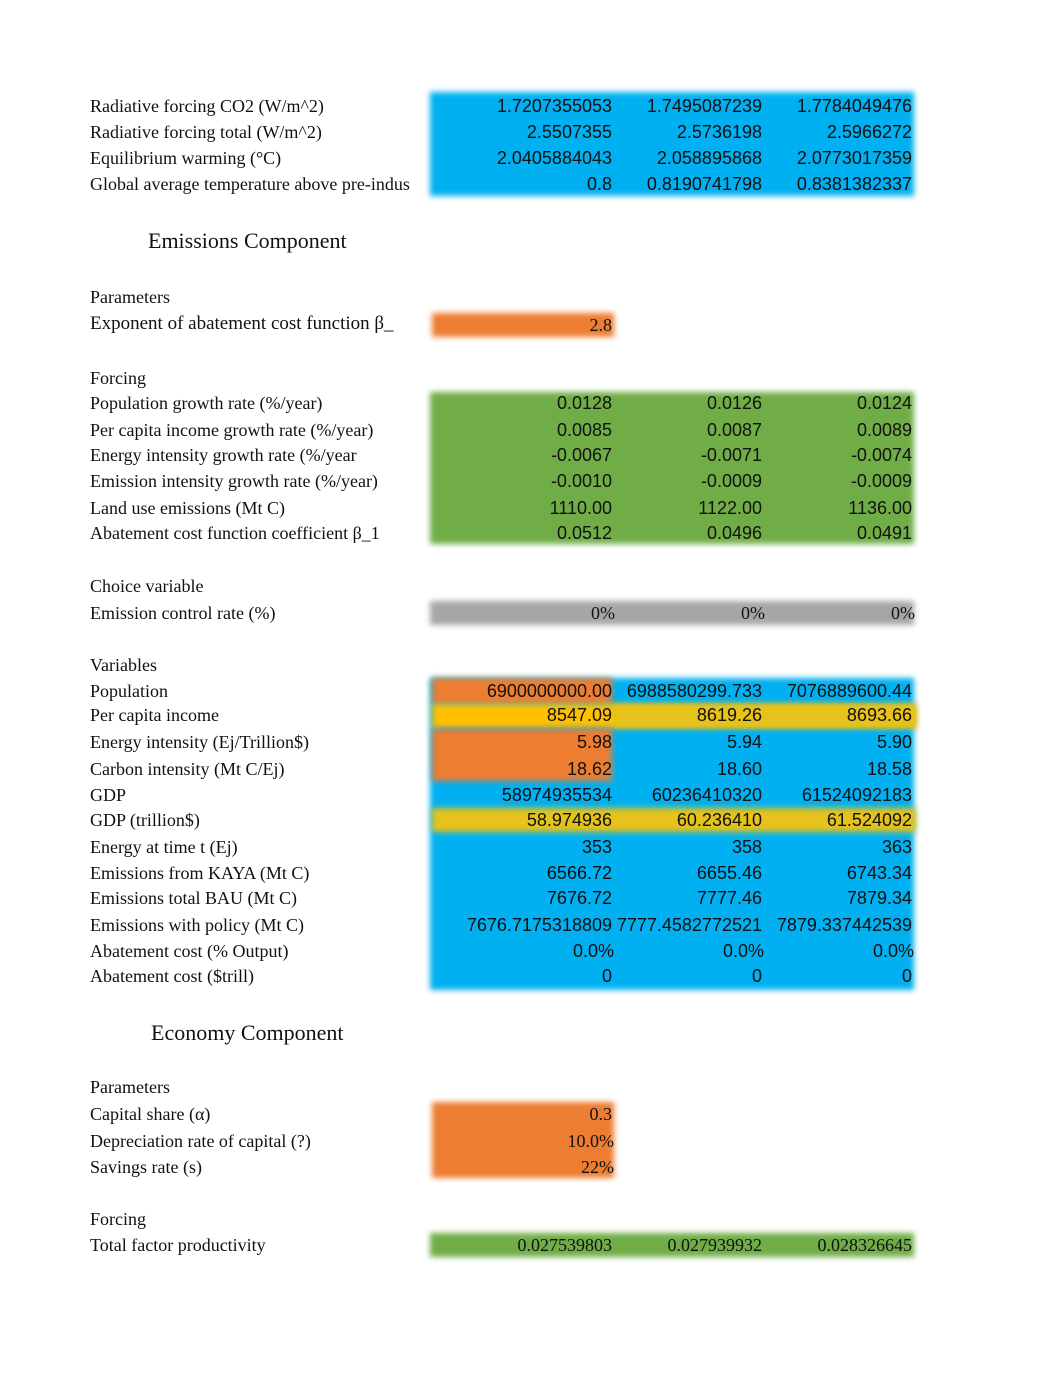 The width and height of the screenshot is (1062, 1376). I want to click on row-label: Energy intensity (Ej/Trillion$), so click(199, 742).